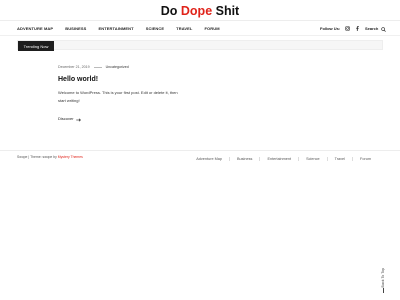 The height and width of the screenshot is (300, 400). What do you see at coordinates (123, 79) in the screenshot?
I see `post-title: Hello world!` at bounding box center [123, 79].